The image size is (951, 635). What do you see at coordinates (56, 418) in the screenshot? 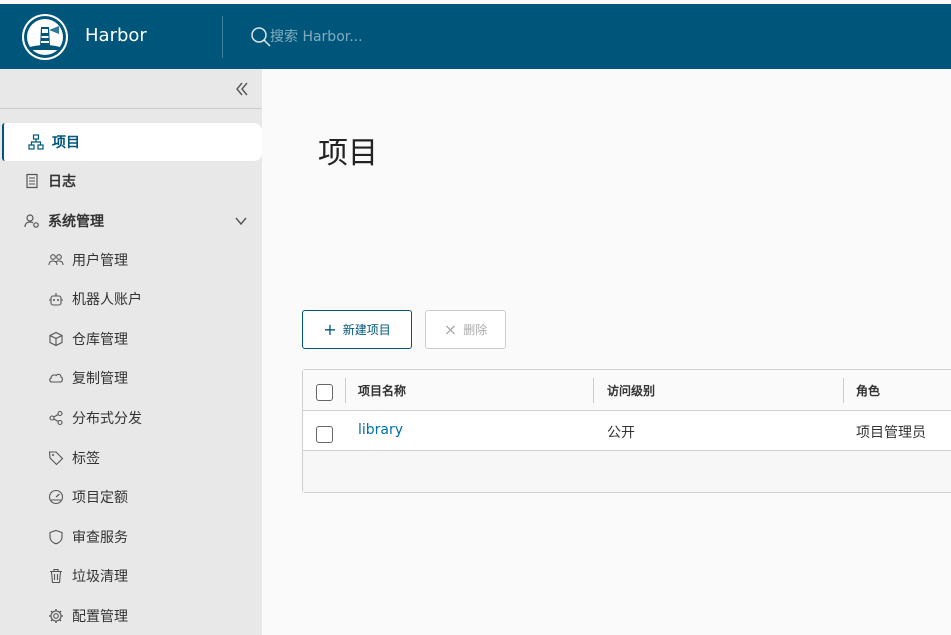
I see `share-icon` at bounding box center [56, 418].